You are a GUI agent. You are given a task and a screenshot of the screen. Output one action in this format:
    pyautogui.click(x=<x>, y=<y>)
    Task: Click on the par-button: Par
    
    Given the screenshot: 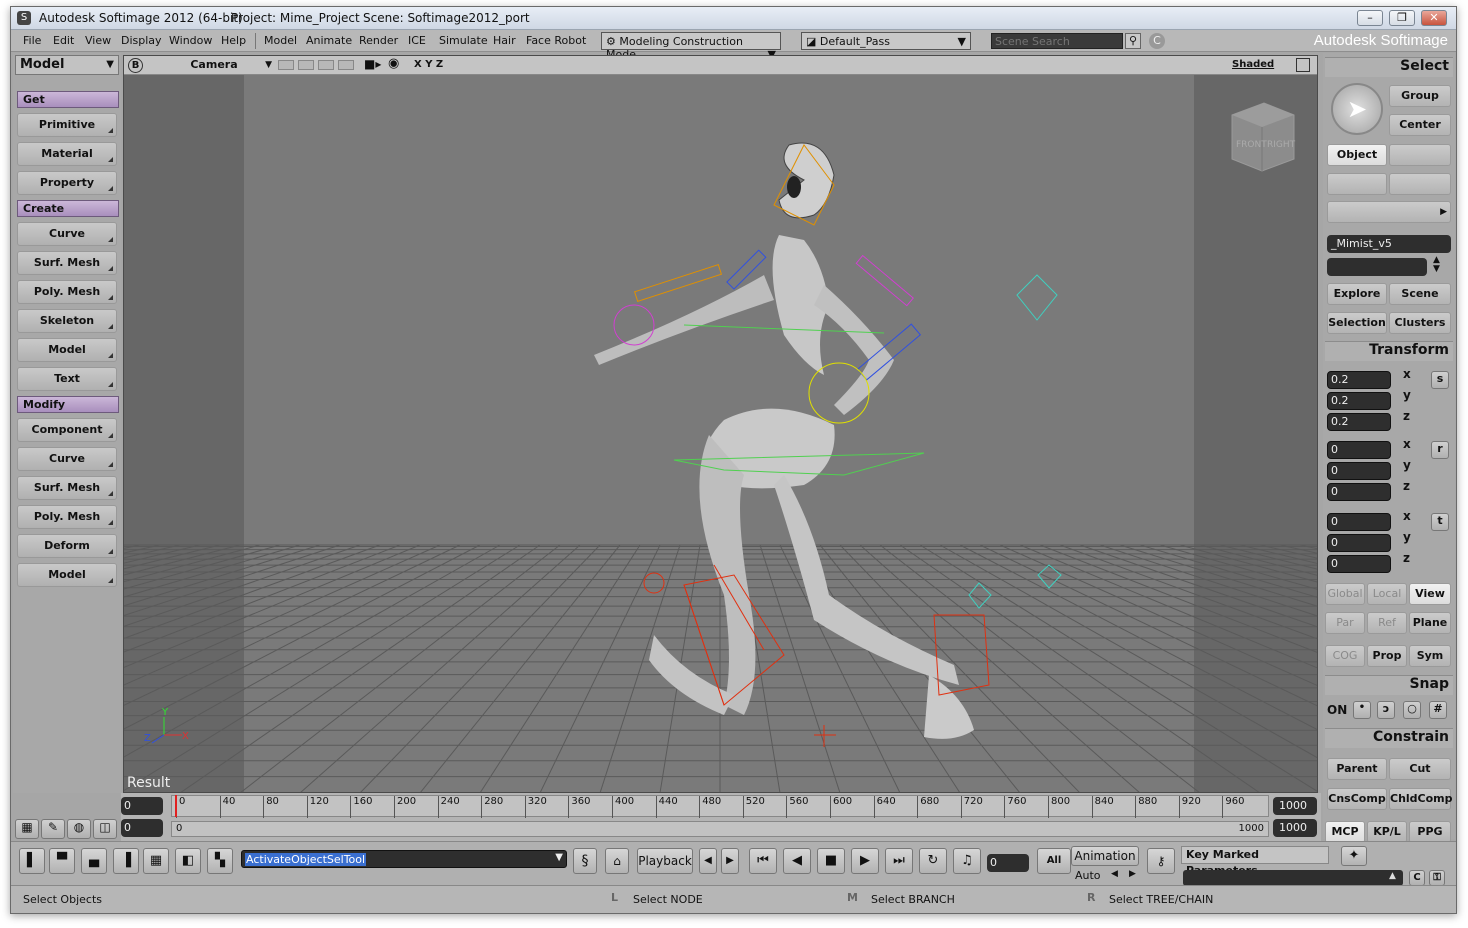 What is the action you would take?
    pyautogui.click(x=1345, y=623)
    